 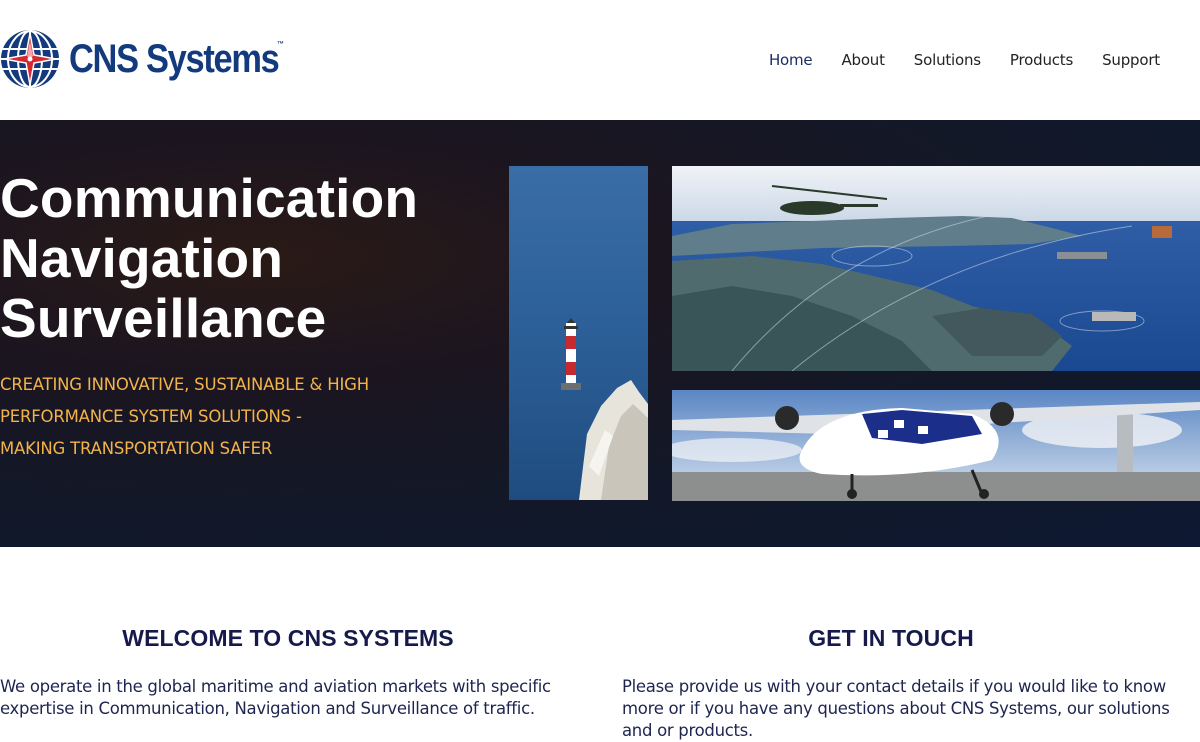 I want to click on nav-products: Products, so click(x=1041, y=60).